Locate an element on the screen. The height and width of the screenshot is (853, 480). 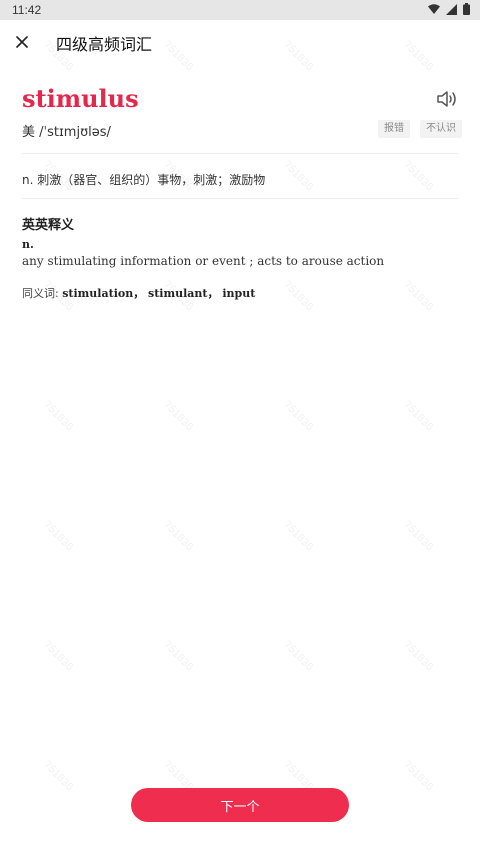
pronounce-button is located at coordinates (447, 99).